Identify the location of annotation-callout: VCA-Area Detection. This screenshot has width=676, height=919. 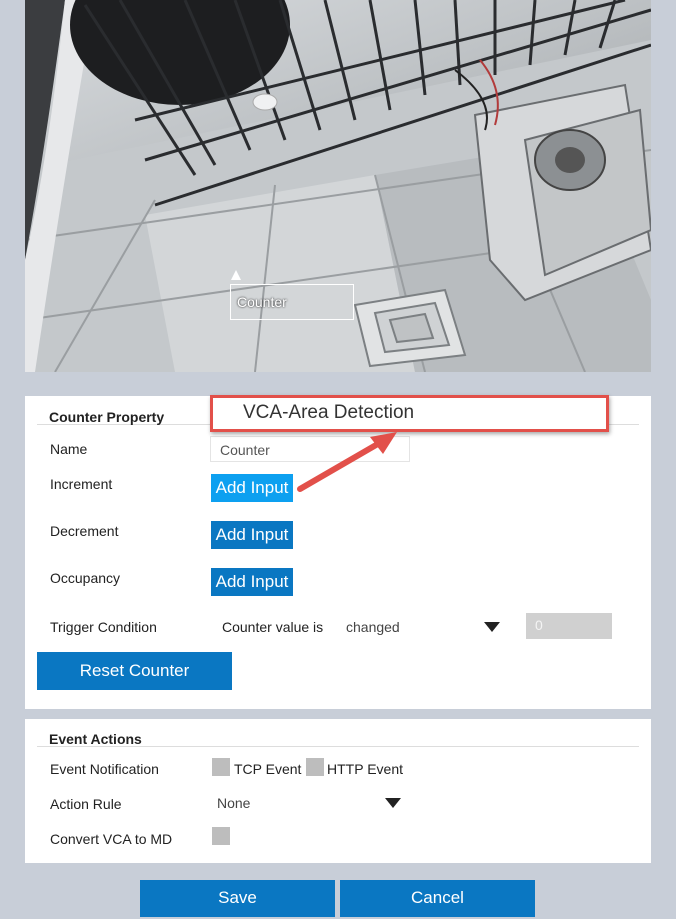
(409, 413).